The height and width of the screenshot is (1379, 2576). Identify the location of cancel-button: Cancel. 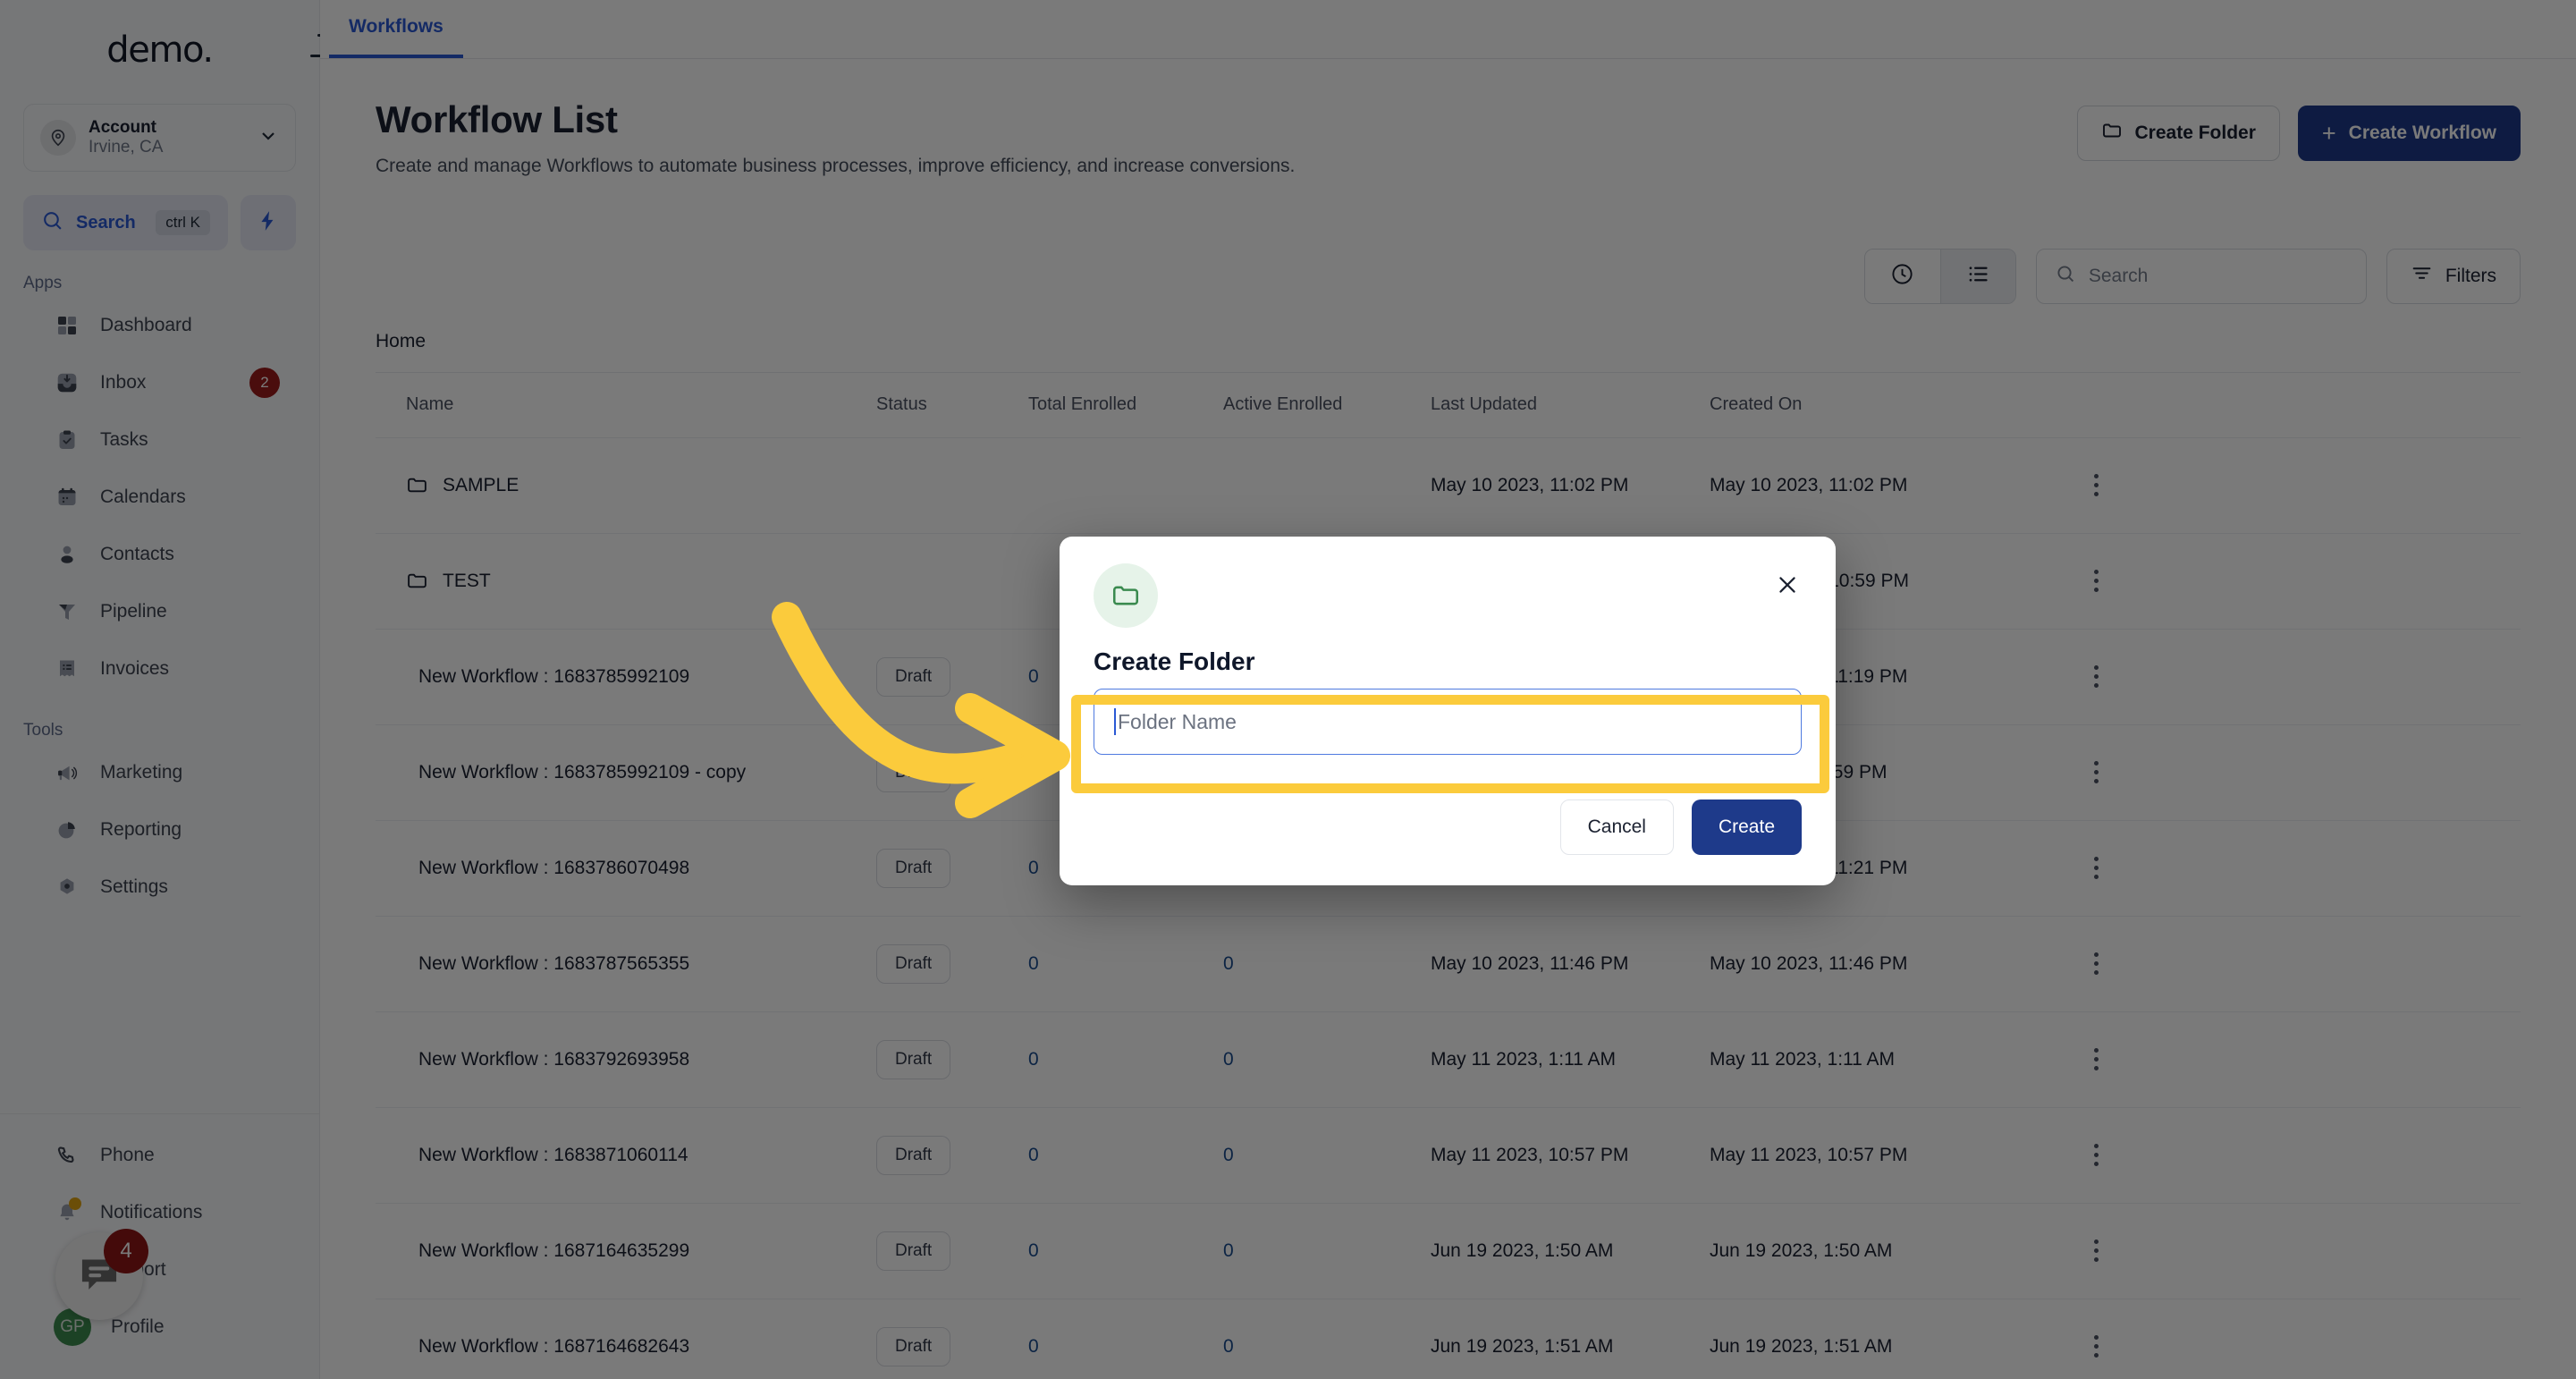
(1616, 827).